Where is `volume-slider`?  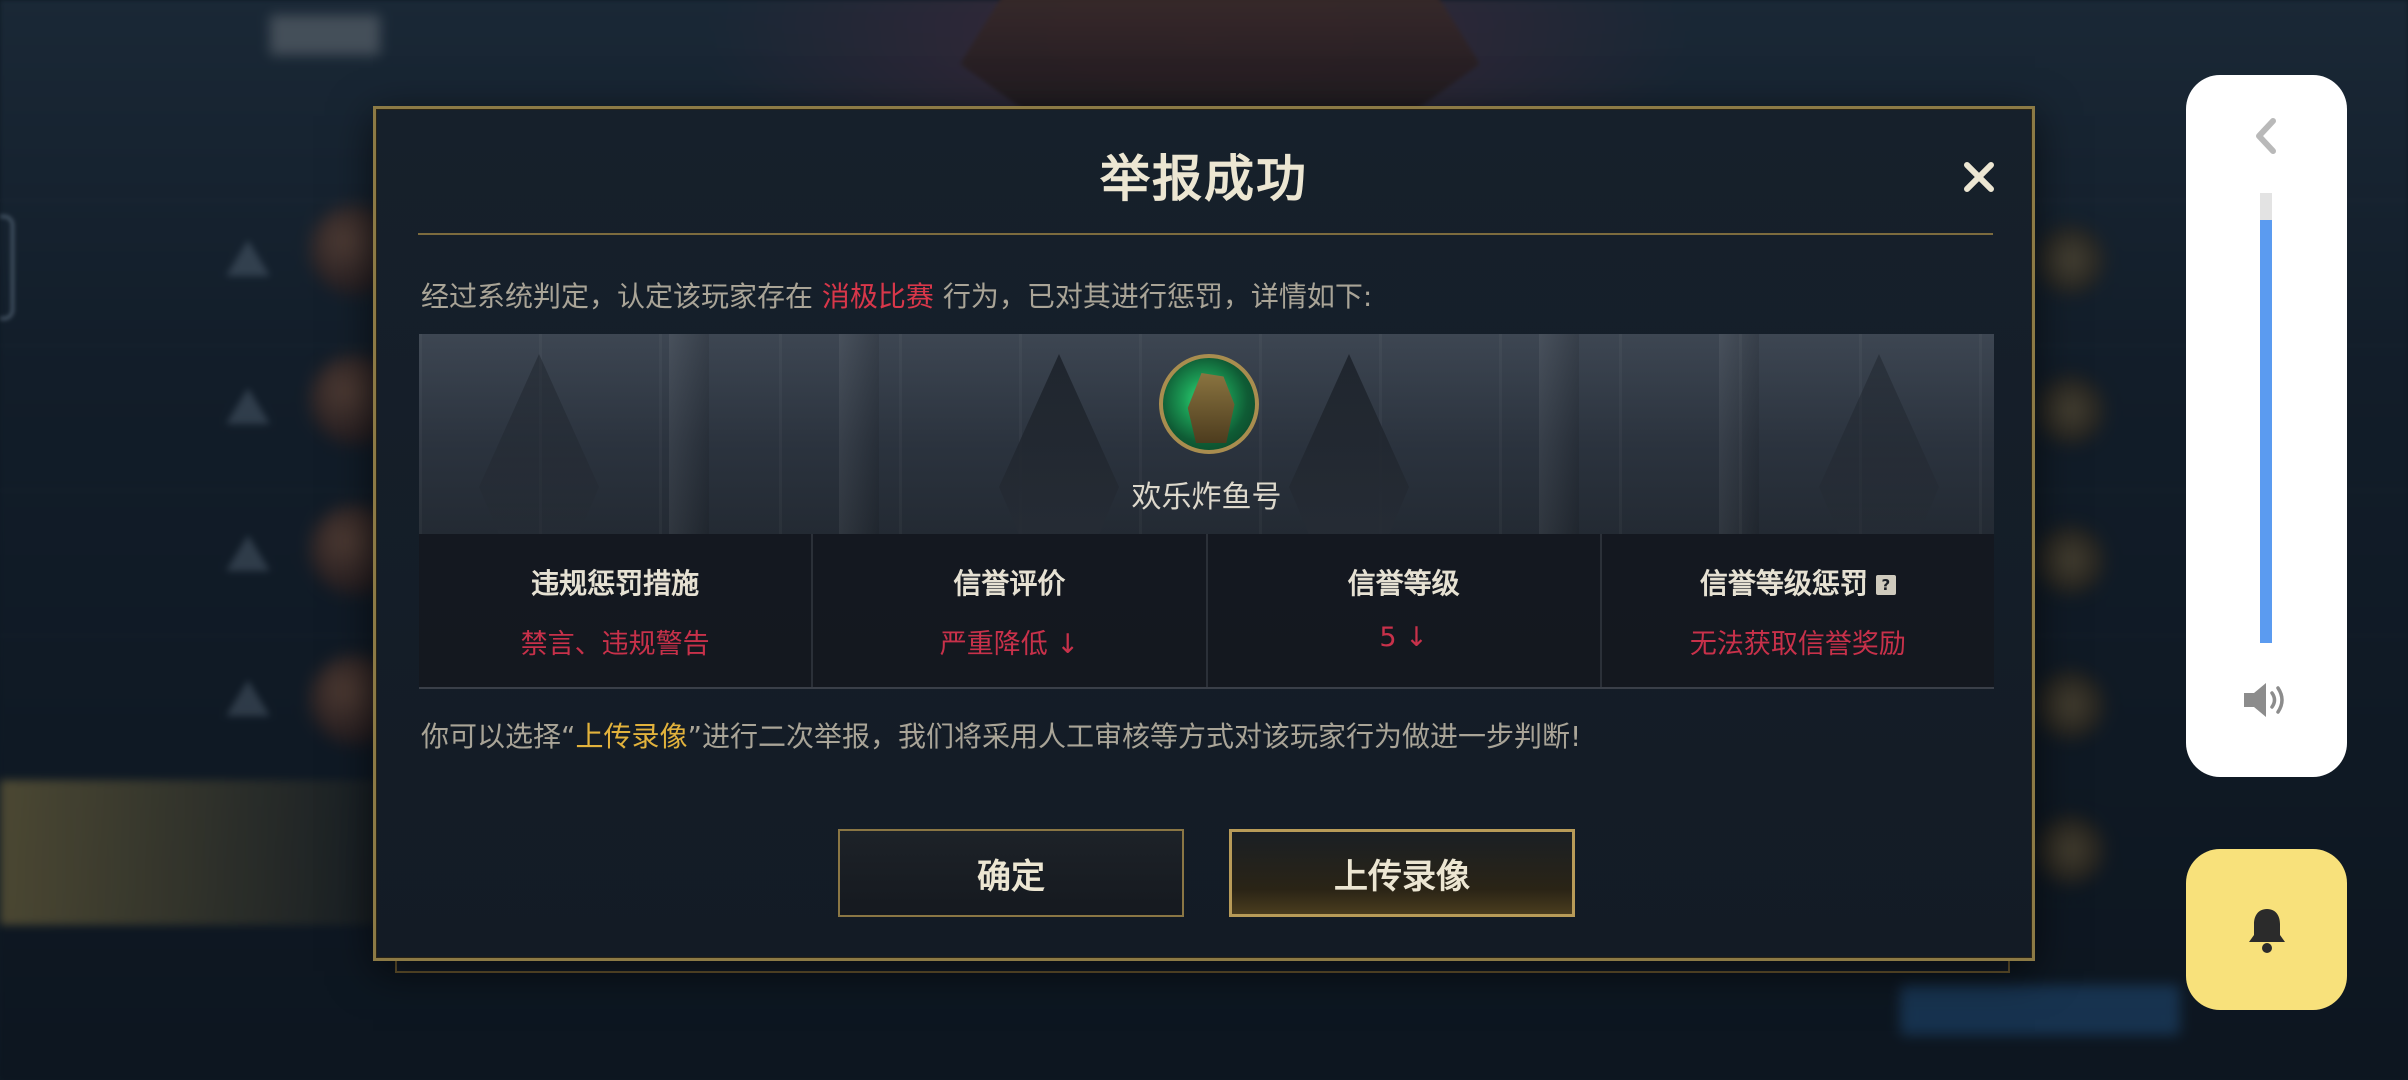 volume-slider is located at coordinates (2266, 418).